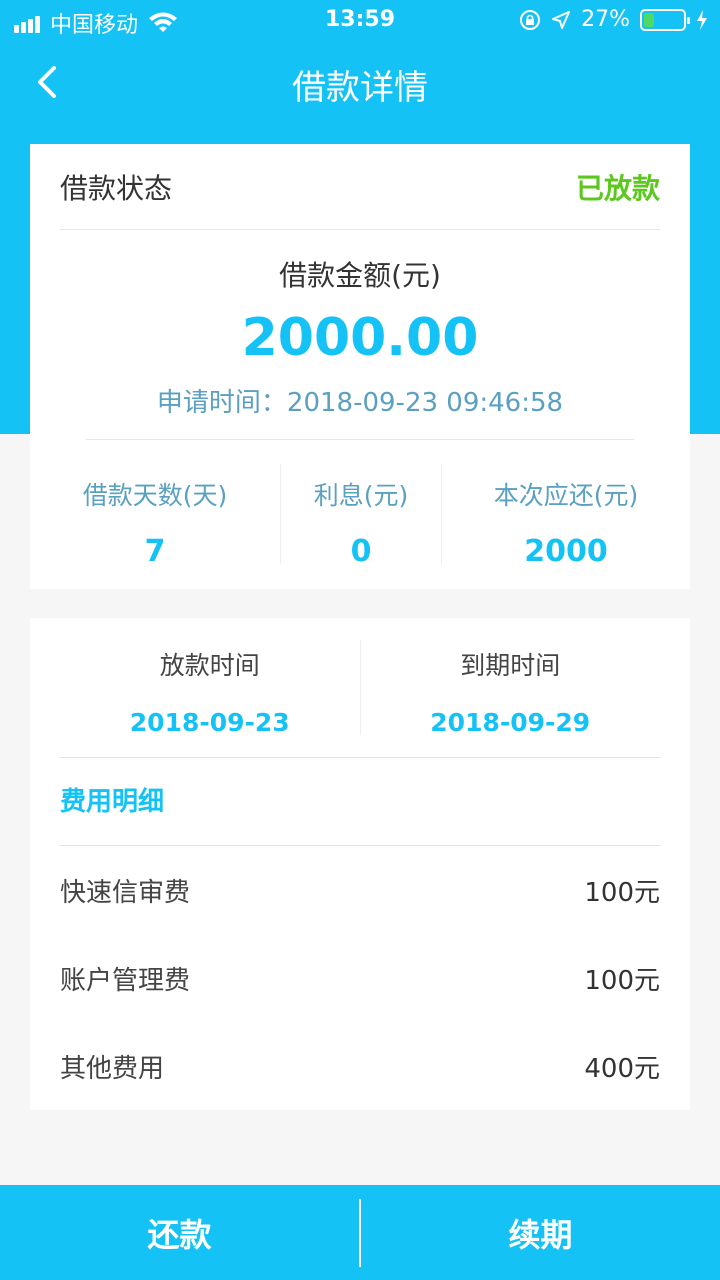 Image resolution: width=720 pixels, height=1280 pixels. I want to click on rotation-lock-icon, so click(530, 19).